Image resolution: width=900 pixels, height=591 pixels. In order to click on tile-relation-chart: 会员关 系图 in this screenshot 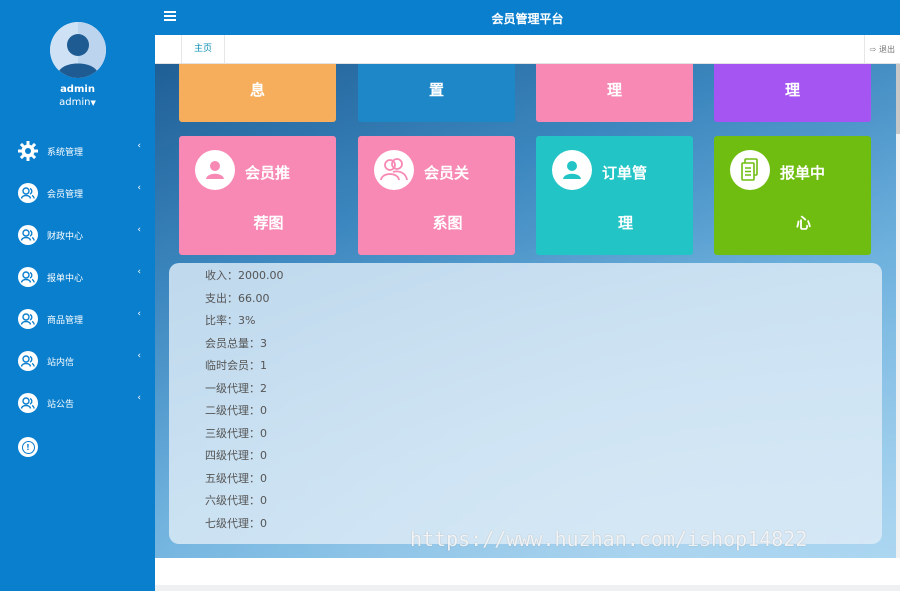, I will do `click(436, 195)`.